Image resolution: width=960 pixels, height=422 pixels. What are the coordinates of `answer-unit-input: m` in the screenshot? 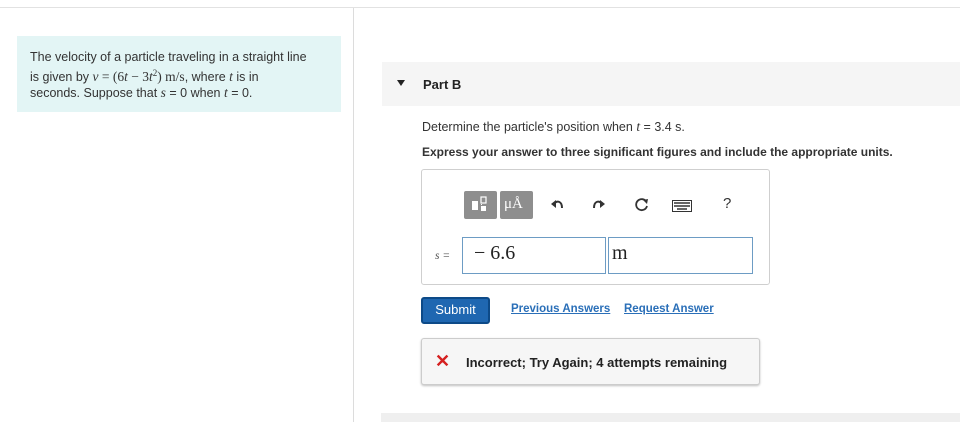 It's located at (680, 255).